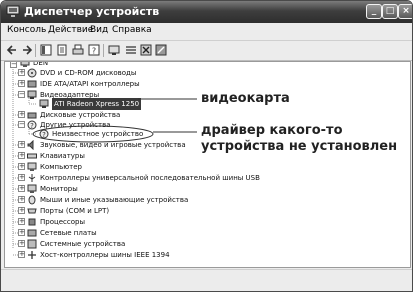 Image resolution: width=417 pixels, height=295 pixels. What do you see at coordinates (146, 50) in the screenshot?
I see `disable-device-icon` at bounding box center [146, 50].